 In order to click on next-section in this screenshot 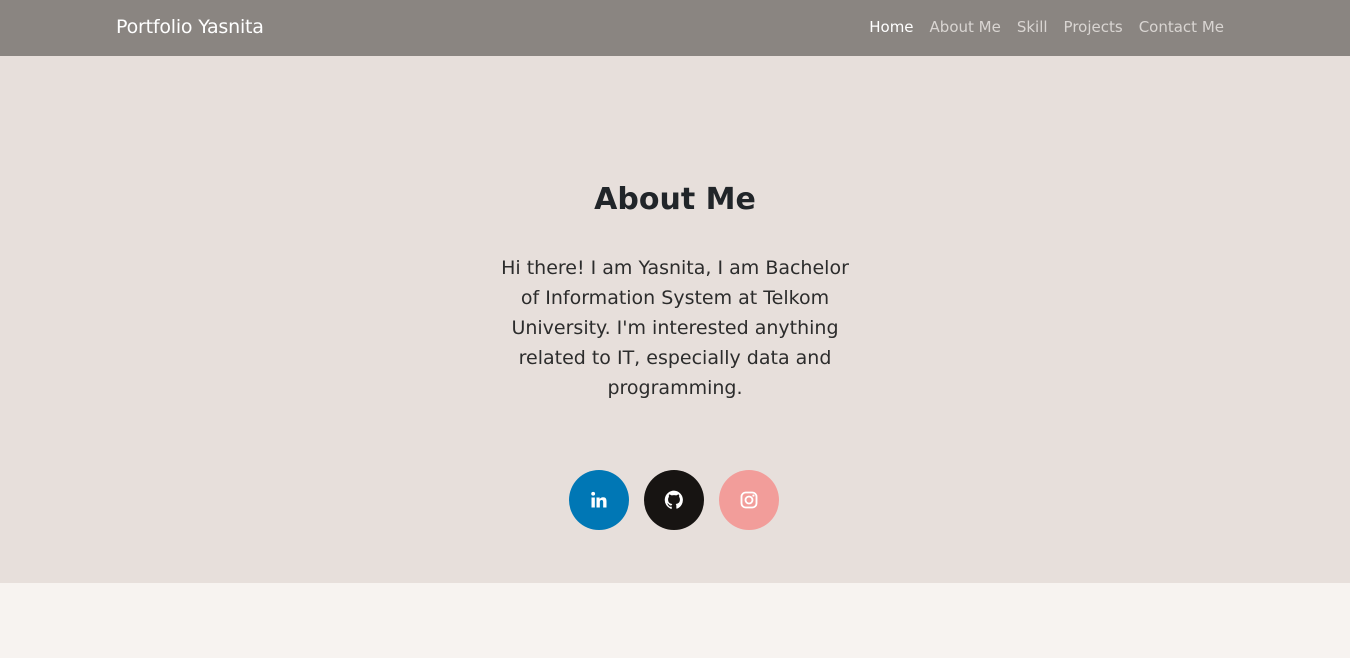, I will do `click(675, 620)`.